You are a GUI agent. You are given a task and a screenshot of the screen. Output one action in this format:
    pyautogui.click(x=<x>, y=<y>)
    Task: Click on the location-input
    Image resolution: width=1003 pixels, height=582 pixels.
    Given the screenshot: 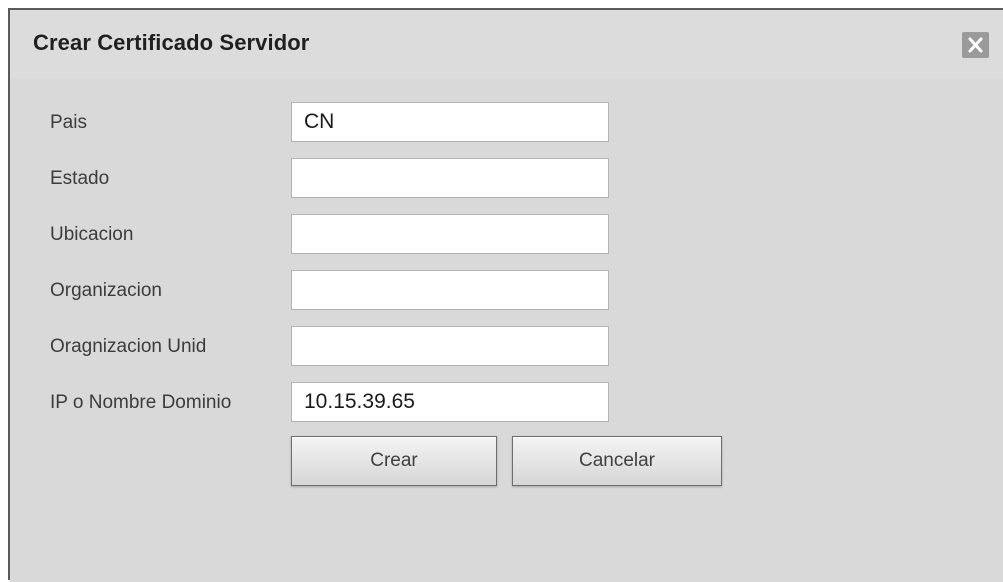 What is the action you would take?
    pyautogui.click(x=450, y=234)
    